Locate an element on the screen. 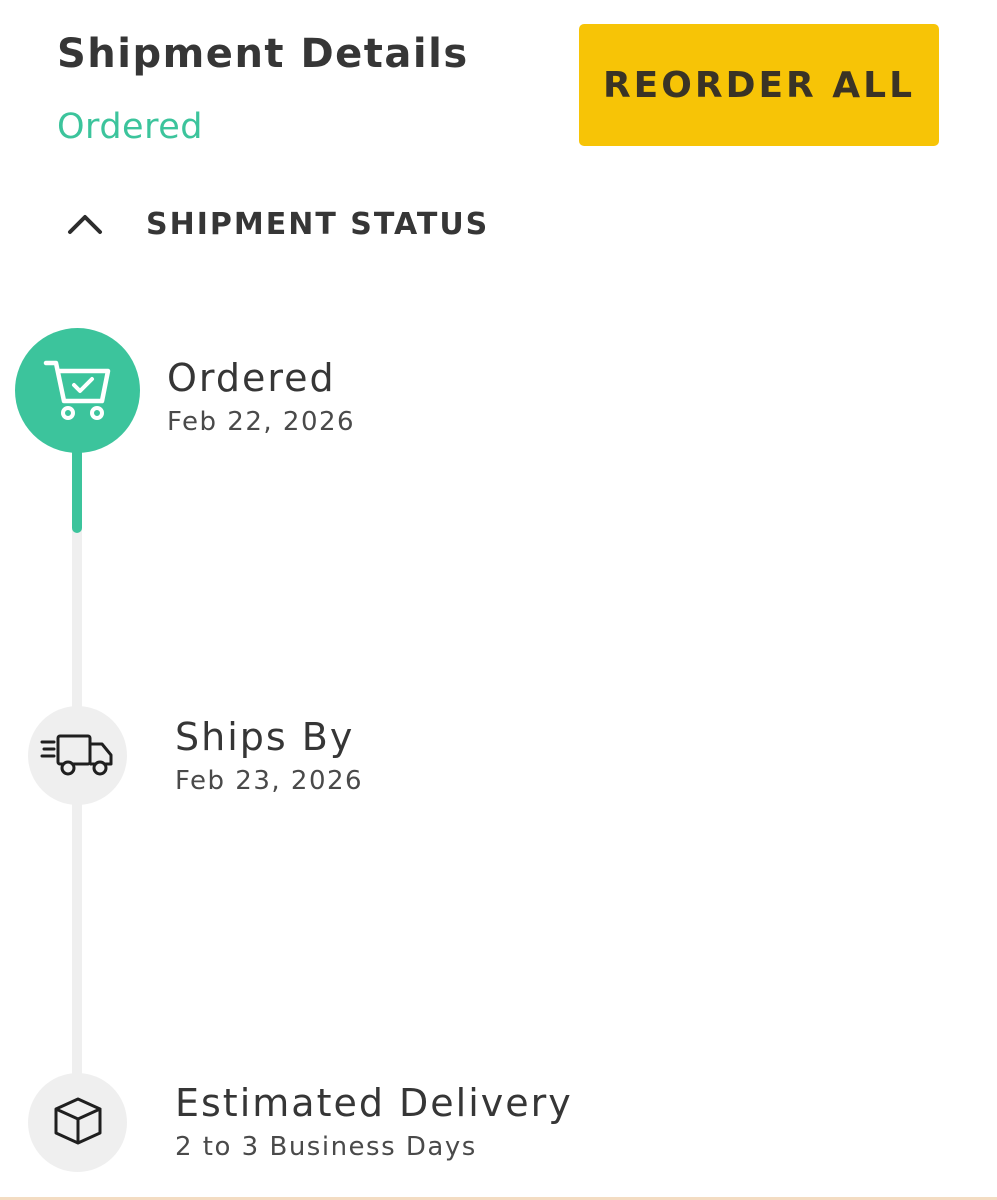  ships-by-step-date: Feb 23, 2026 is located at coordinates (269, 781).